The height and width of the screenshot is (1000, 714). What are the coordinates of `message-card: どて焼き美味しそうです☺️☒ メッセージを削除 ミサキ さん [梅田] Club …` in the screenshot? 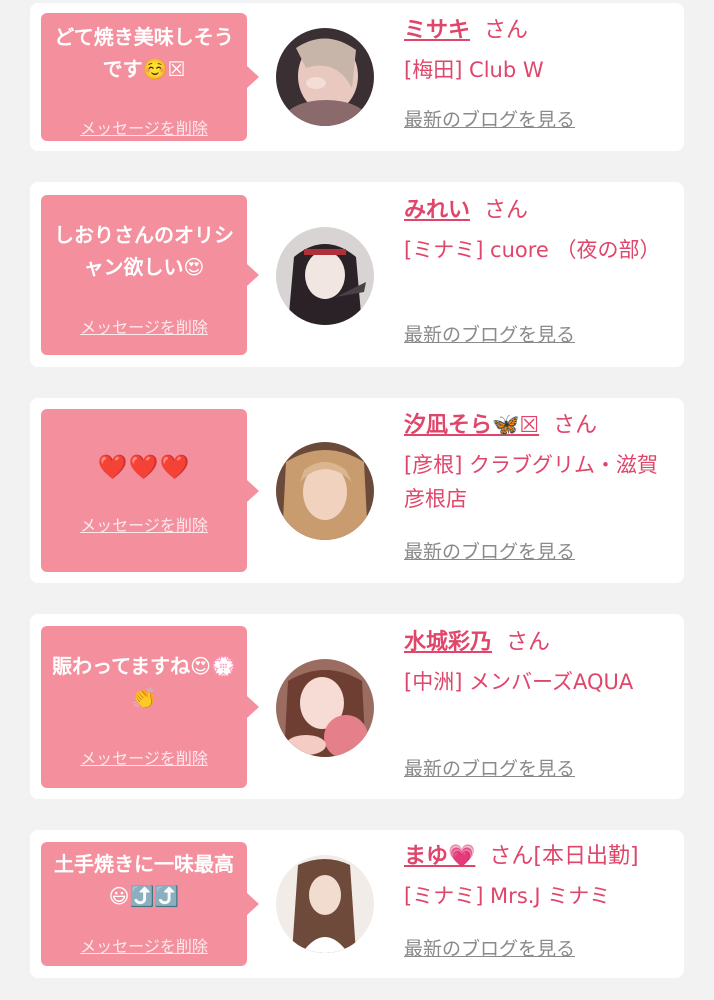 It's located at (357, 77).